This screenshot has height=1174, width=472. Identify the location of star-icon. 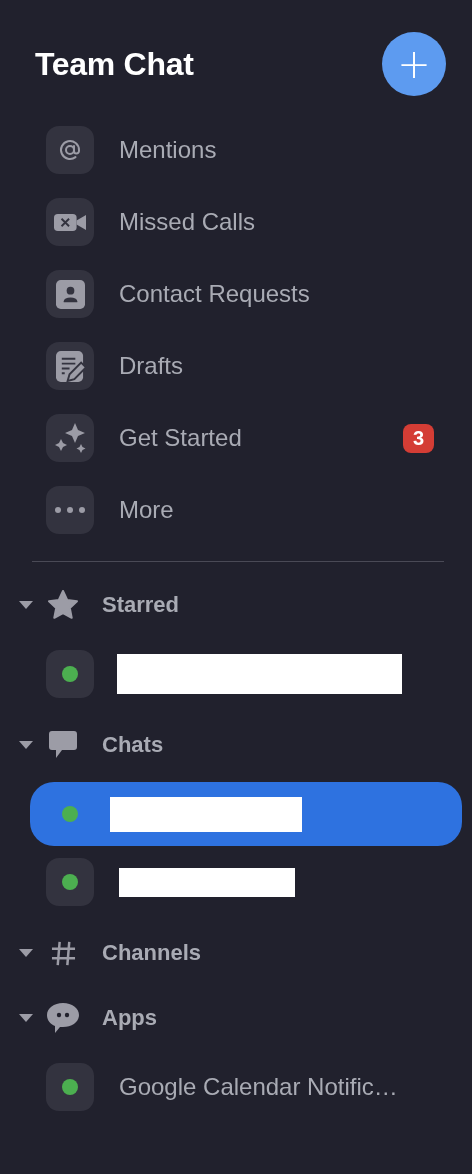
(63, 605).